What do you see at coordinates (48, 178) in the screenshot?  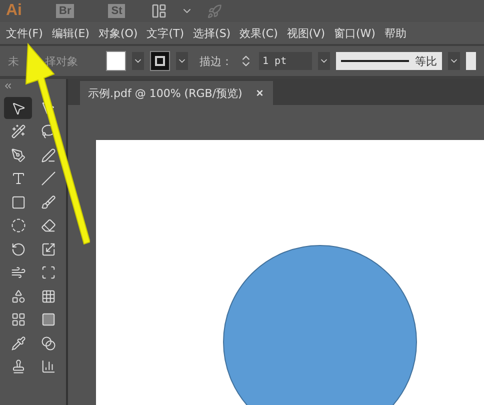 I see `line-icon` at bounding box center [48, 178].